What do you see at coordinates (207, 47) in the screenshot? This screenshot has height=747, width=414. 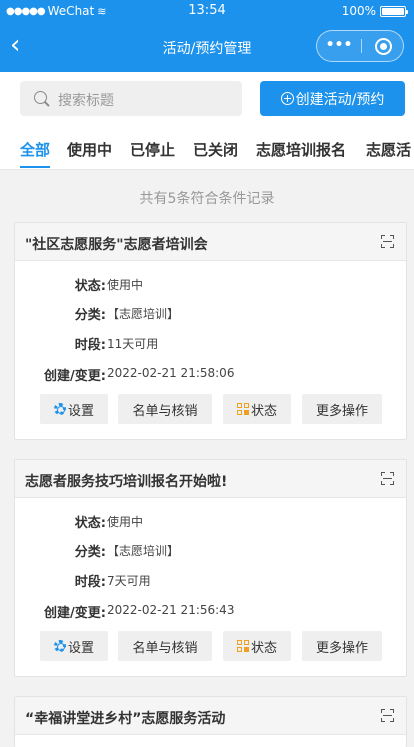 I see `nav-bar: ‹ 活动/预约管理 •••` at bounding box center [207, 47].